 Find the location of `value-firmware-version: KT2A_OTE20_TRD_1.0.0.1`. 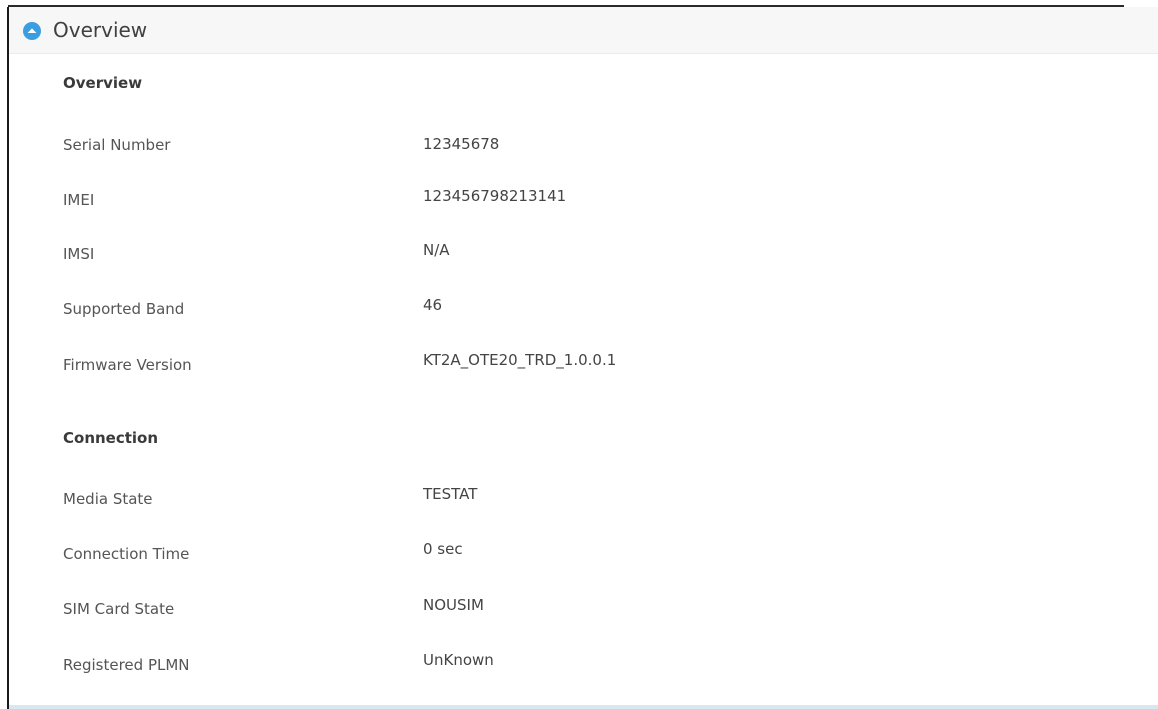

value-firmware-version: KT2A_OTE20_TRD_1.0.0.1 is located at coordinates (520, 360).